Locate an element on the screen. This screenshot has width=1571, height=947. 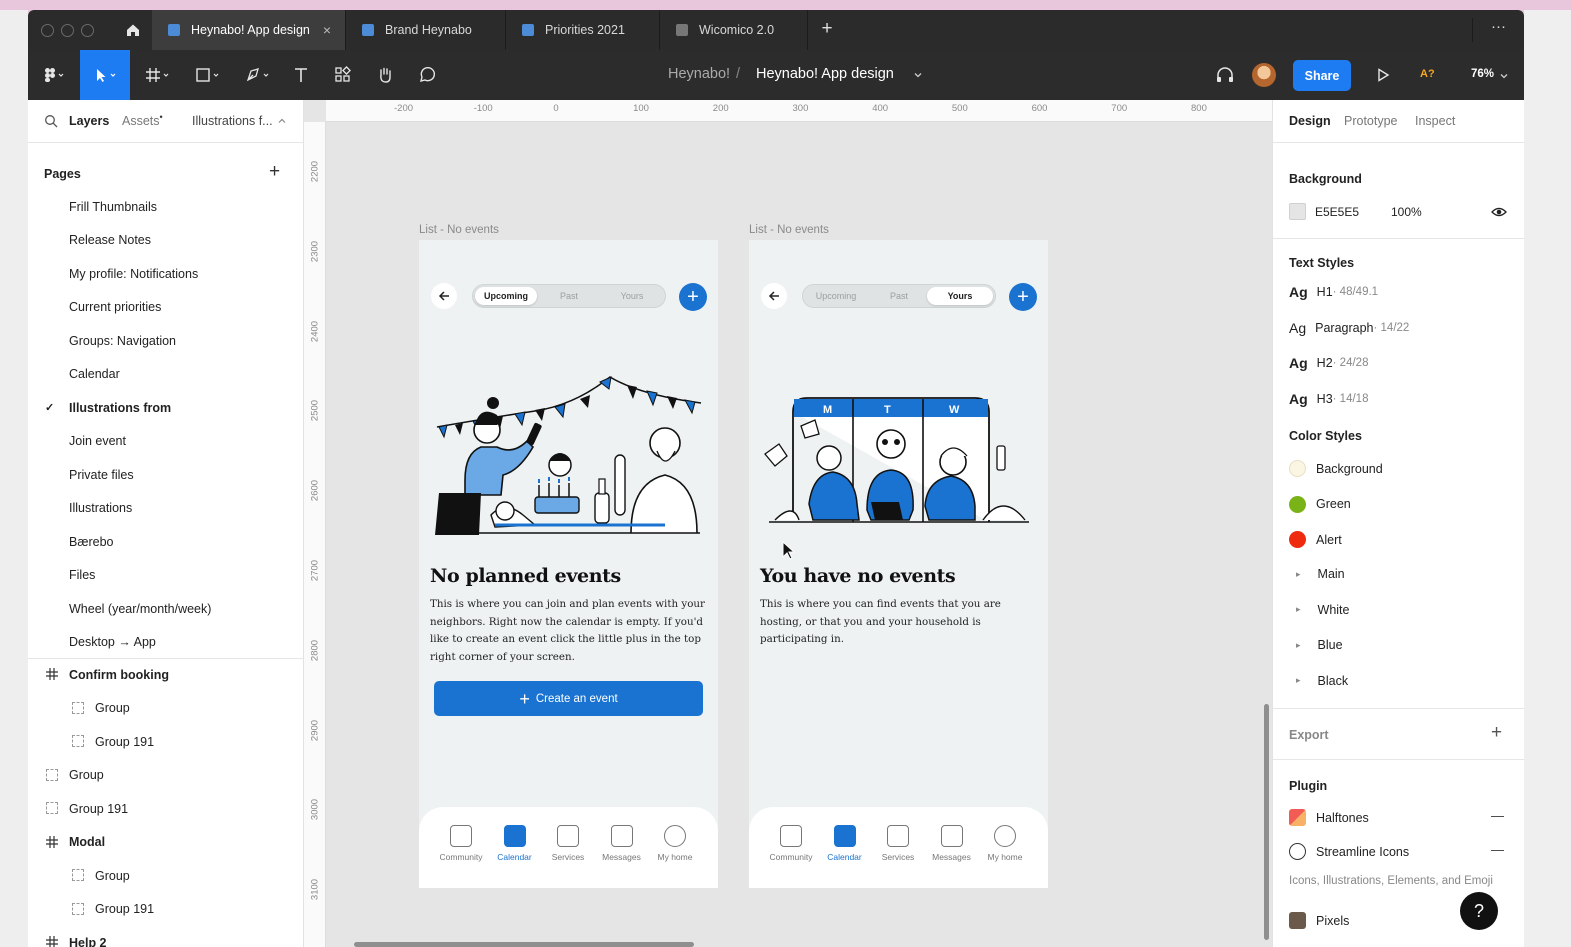
add-page-button: + is located at coordinates (274, 172).